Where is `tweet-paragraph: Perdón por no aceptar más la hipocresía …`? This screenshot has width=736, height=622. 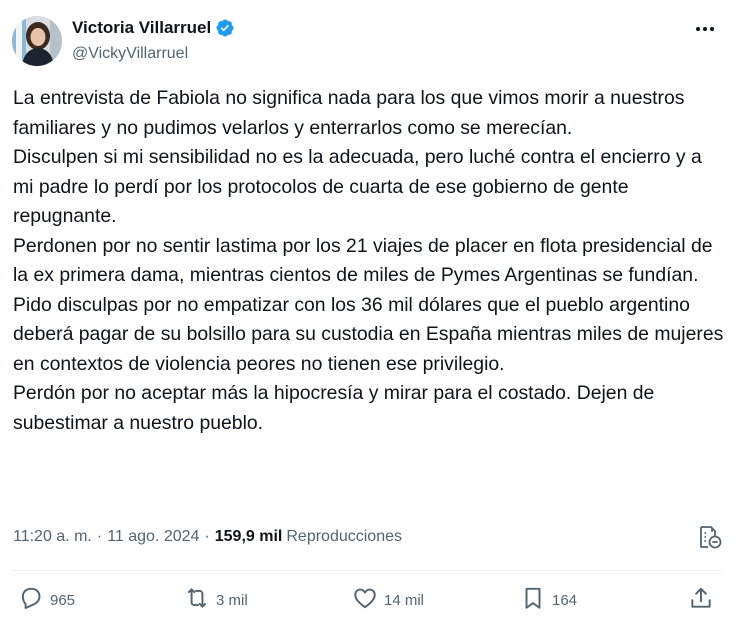 tweet-paragraph: Perdón por no aceptar más la hipocresía … is located at coordinates (334, 408).